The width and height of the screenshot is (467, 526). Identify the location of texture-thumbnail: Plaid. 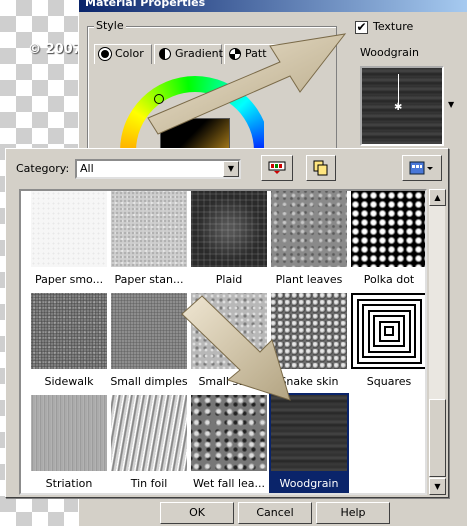
(229, 240).